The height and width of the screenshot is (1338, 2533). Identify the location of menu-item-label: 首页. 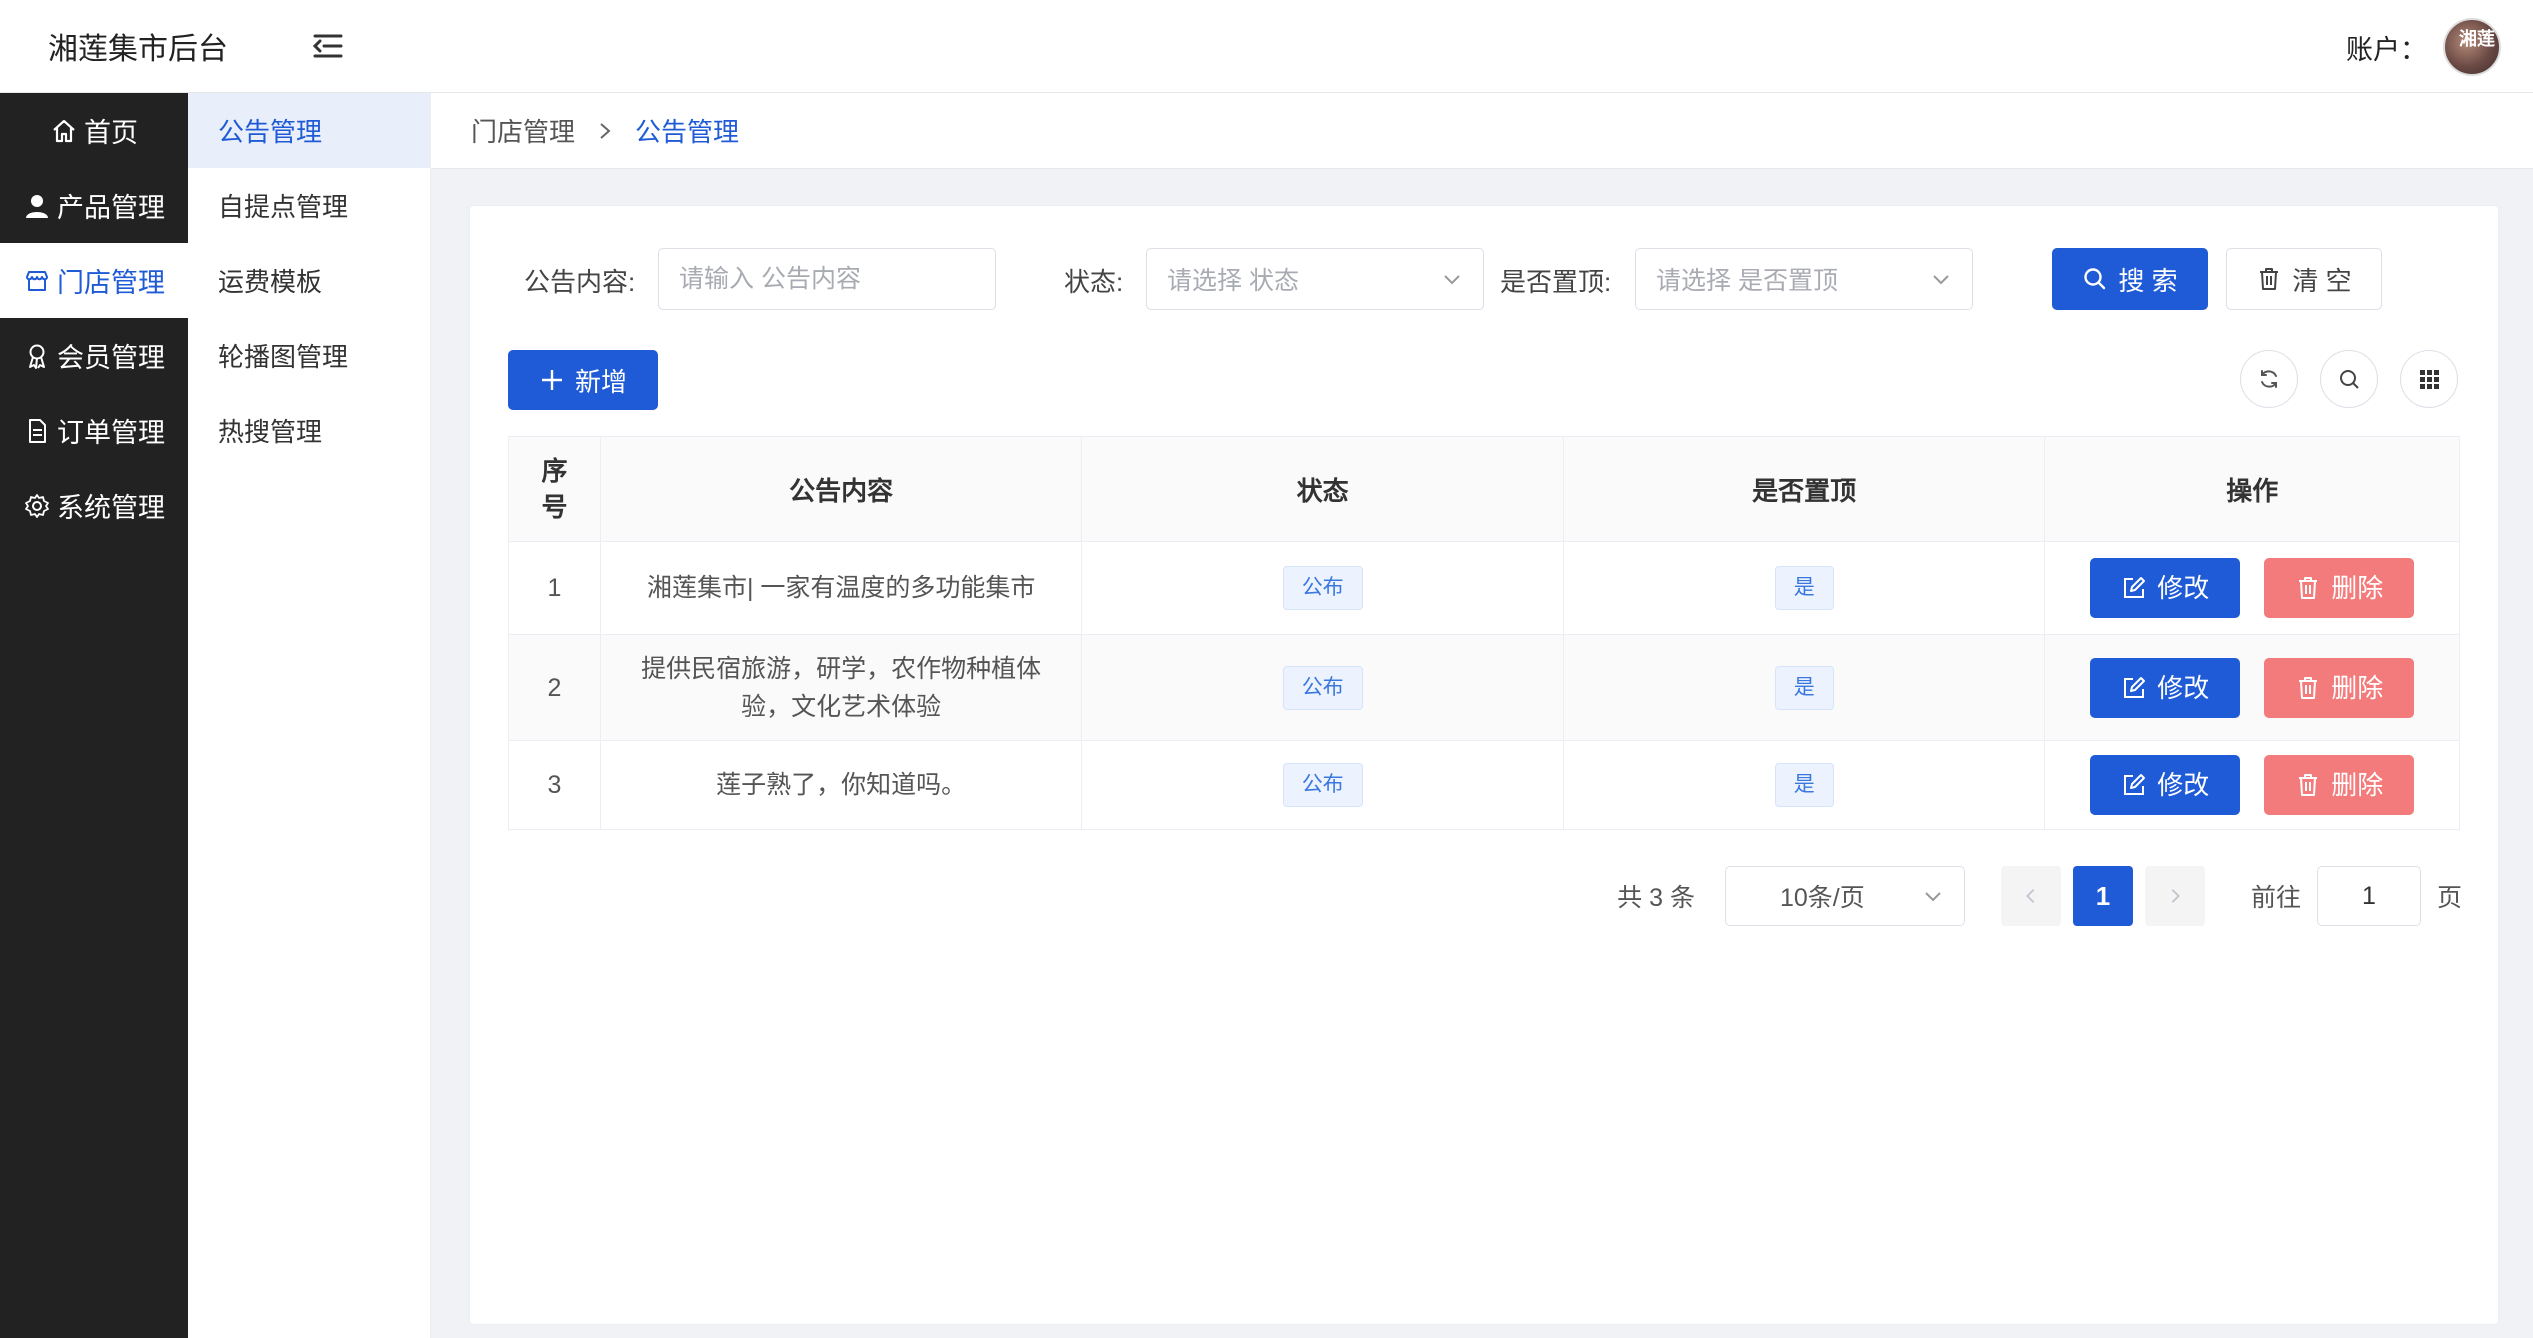
(111, 133).